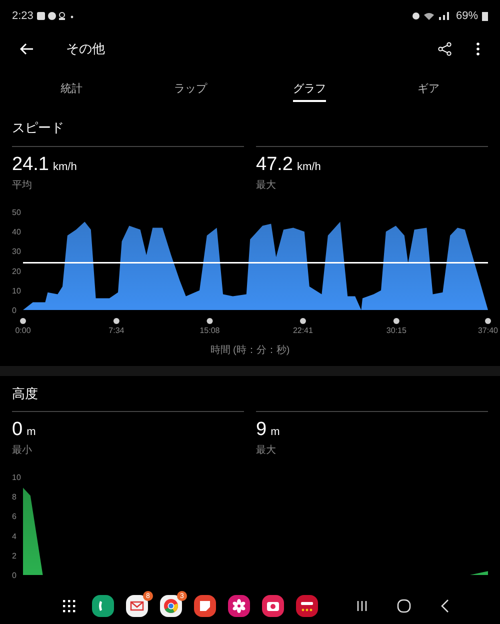  What do you see at coordinates (103, 606) in the screenshot?
I see `phone-app-icon` at bounding box center [103, 606].